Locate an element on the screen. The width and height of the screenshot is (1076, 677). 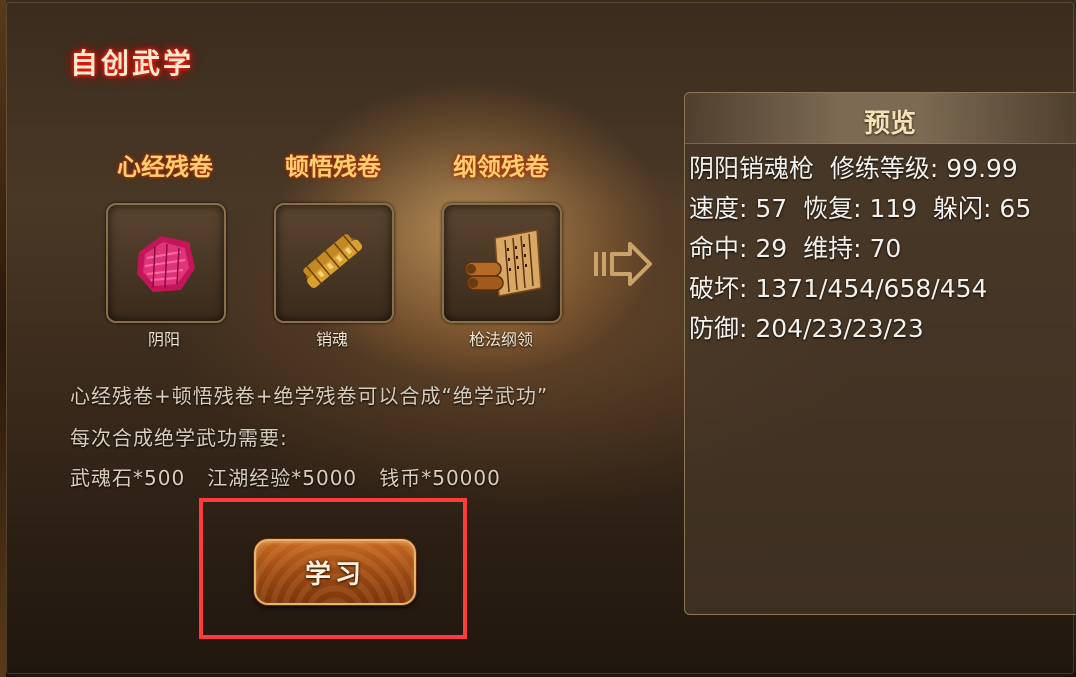
preview-hit-stats: 命中: 29 维持: 70 is located at coordinates (795, 248).